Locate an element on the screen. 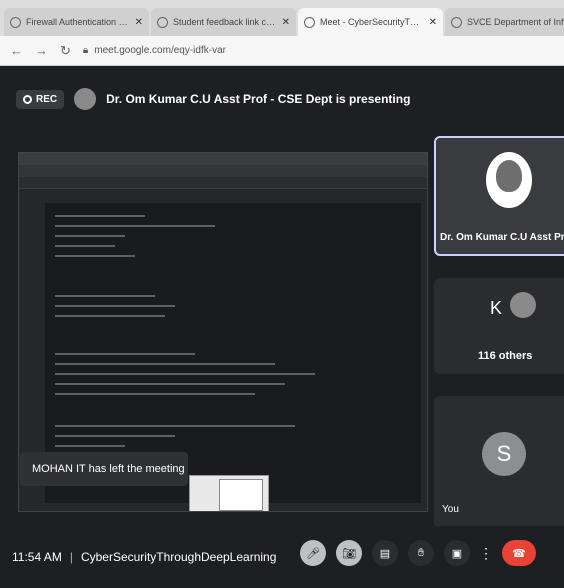 The height and width of the screenshot is (588, 564). meeting-controls: 🎤︎ 📷︎ ▤ ✋︎ ▣ ⋮ ☎︎ is located at coordinates (418, 553).